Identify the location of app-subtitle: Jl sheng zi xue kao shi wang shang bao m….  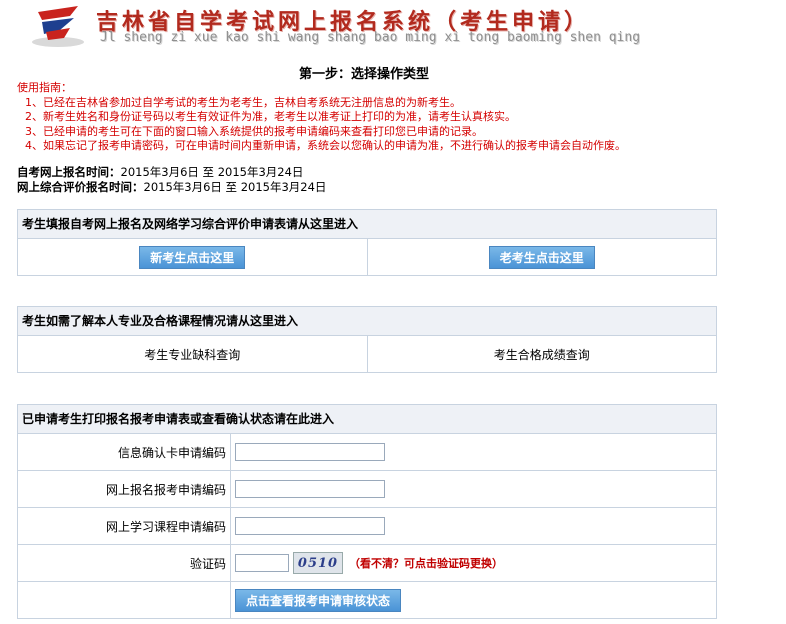
(370, 37).